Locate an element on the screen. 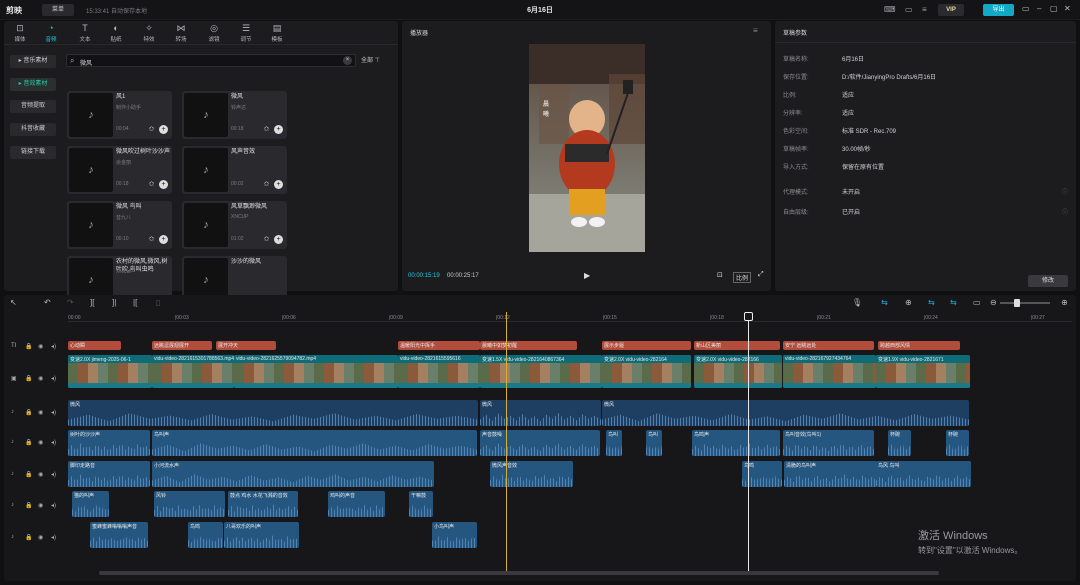 This screenshot has height=585, width=1080. menu-button: 菜单 is located at coordinates (58, 10).